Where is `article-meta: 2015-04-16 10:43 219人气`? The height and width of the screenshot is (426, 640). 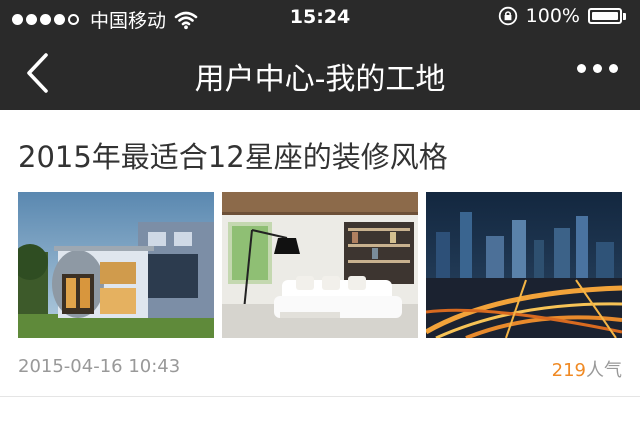
article-meta: 2015-04-16 10:43 219人气 is located at coordinates (320, 371).